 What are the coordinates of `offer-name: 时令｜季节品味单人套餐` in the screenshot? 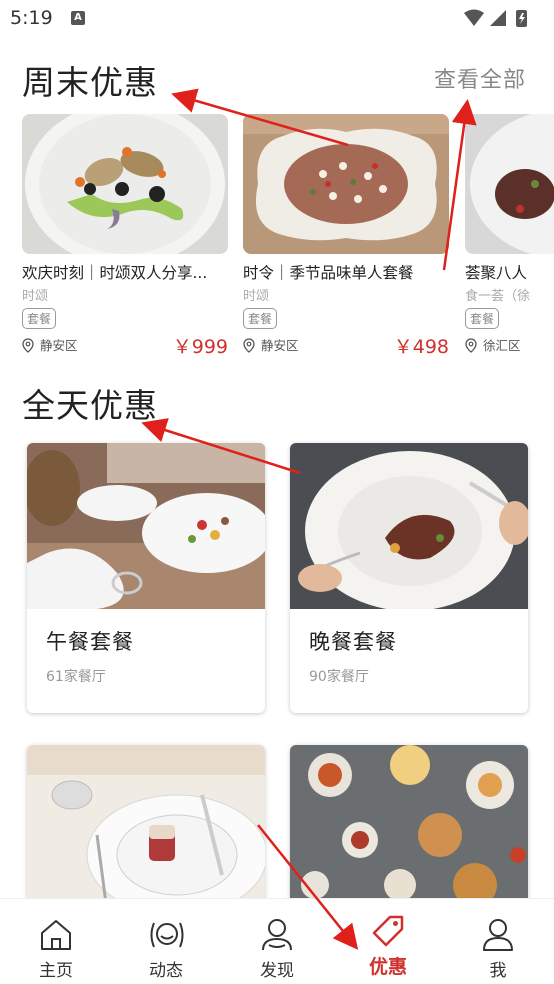 It's located at (328, 273).